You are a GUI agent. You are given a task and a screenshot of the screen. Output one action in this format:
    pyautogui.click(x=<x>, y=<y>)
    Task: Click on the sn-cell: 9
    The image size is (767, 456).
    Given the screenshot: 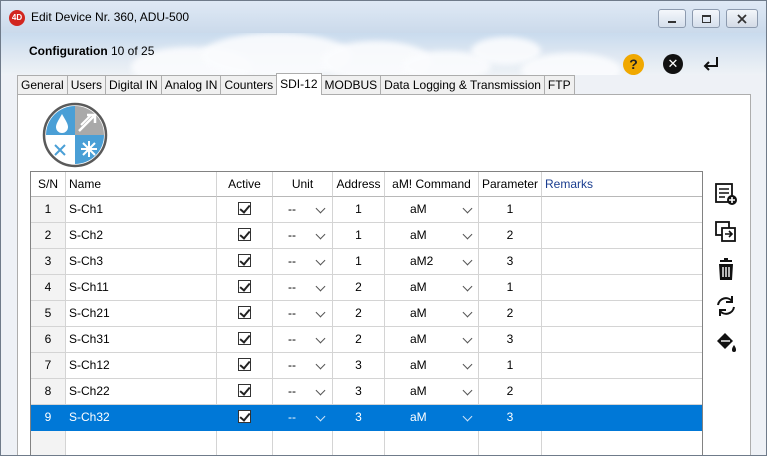 What is the action you would take?
    pyautogui.click(x=48, y=418)
    